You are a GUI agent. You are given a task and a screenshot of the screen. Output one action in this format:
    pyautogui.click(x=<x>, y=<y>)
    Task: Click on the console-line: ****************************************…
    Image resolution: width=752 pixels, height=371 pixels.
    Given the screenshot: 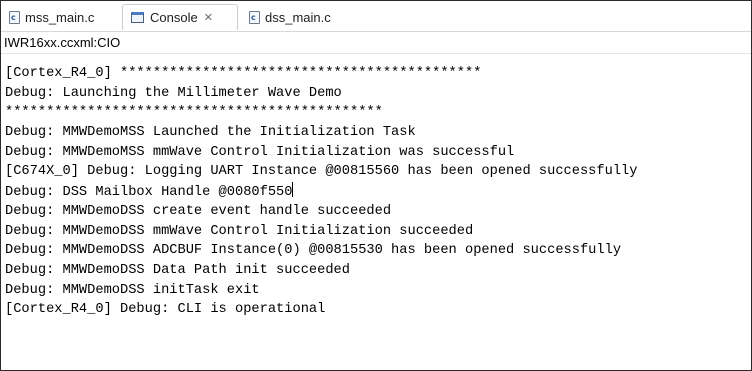 What is the action you would take?
    pyautogui.click(x=194, y=113)
    